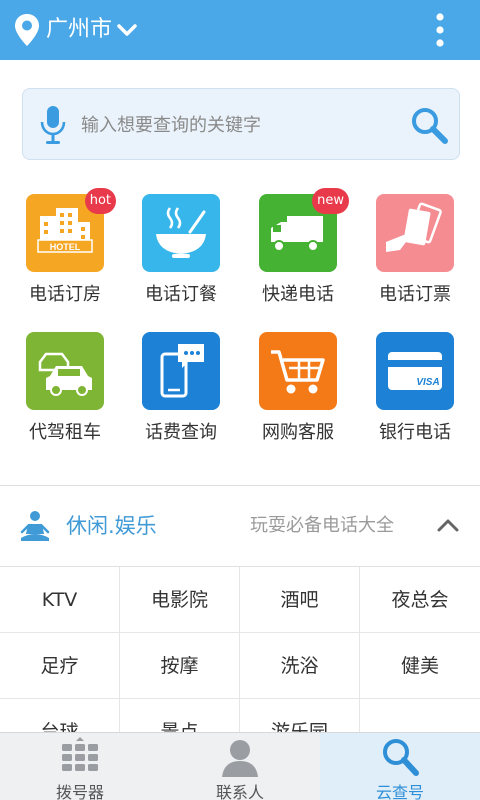 The height and width of the screenshot is (800, 480). I want to click on service-hotel: HOTEL hot 电话订房, so click(65, 247).